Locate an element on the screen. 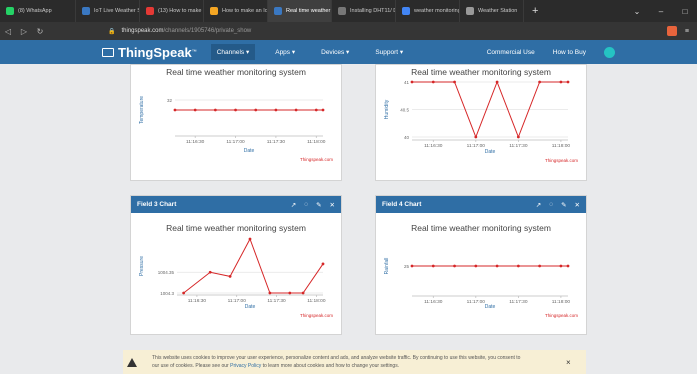 Image resolution: width=697 pixels, height=374 pixels. browser-tab: Weather Station is located at coordinates (492, 11).